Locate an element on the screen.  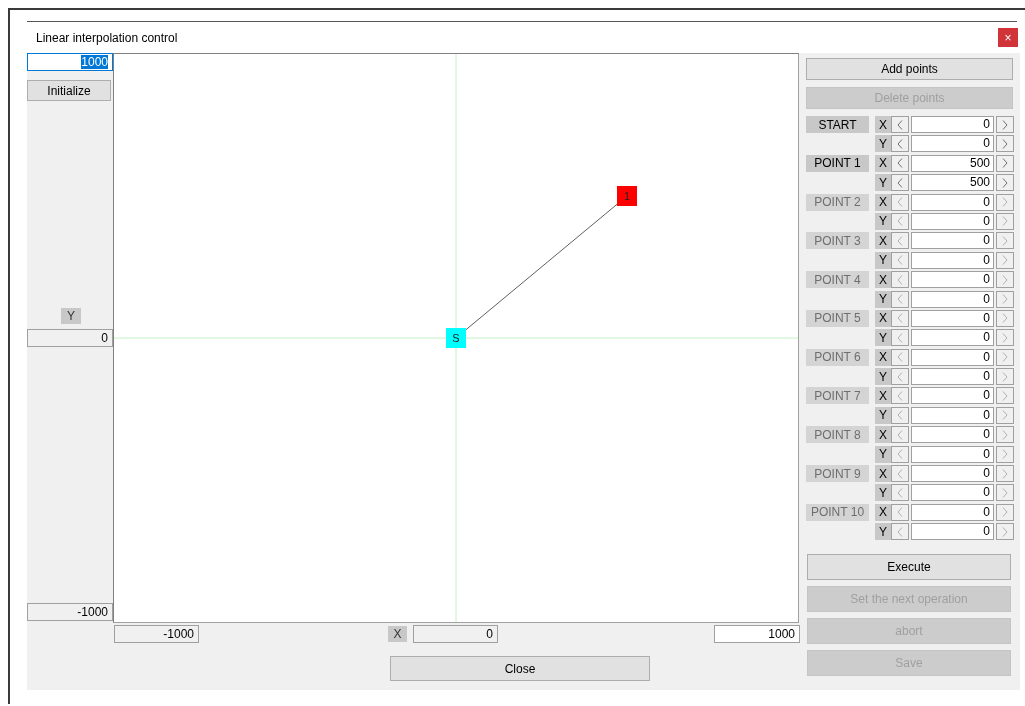
close-button: × is located at coordinates (1008, 37).